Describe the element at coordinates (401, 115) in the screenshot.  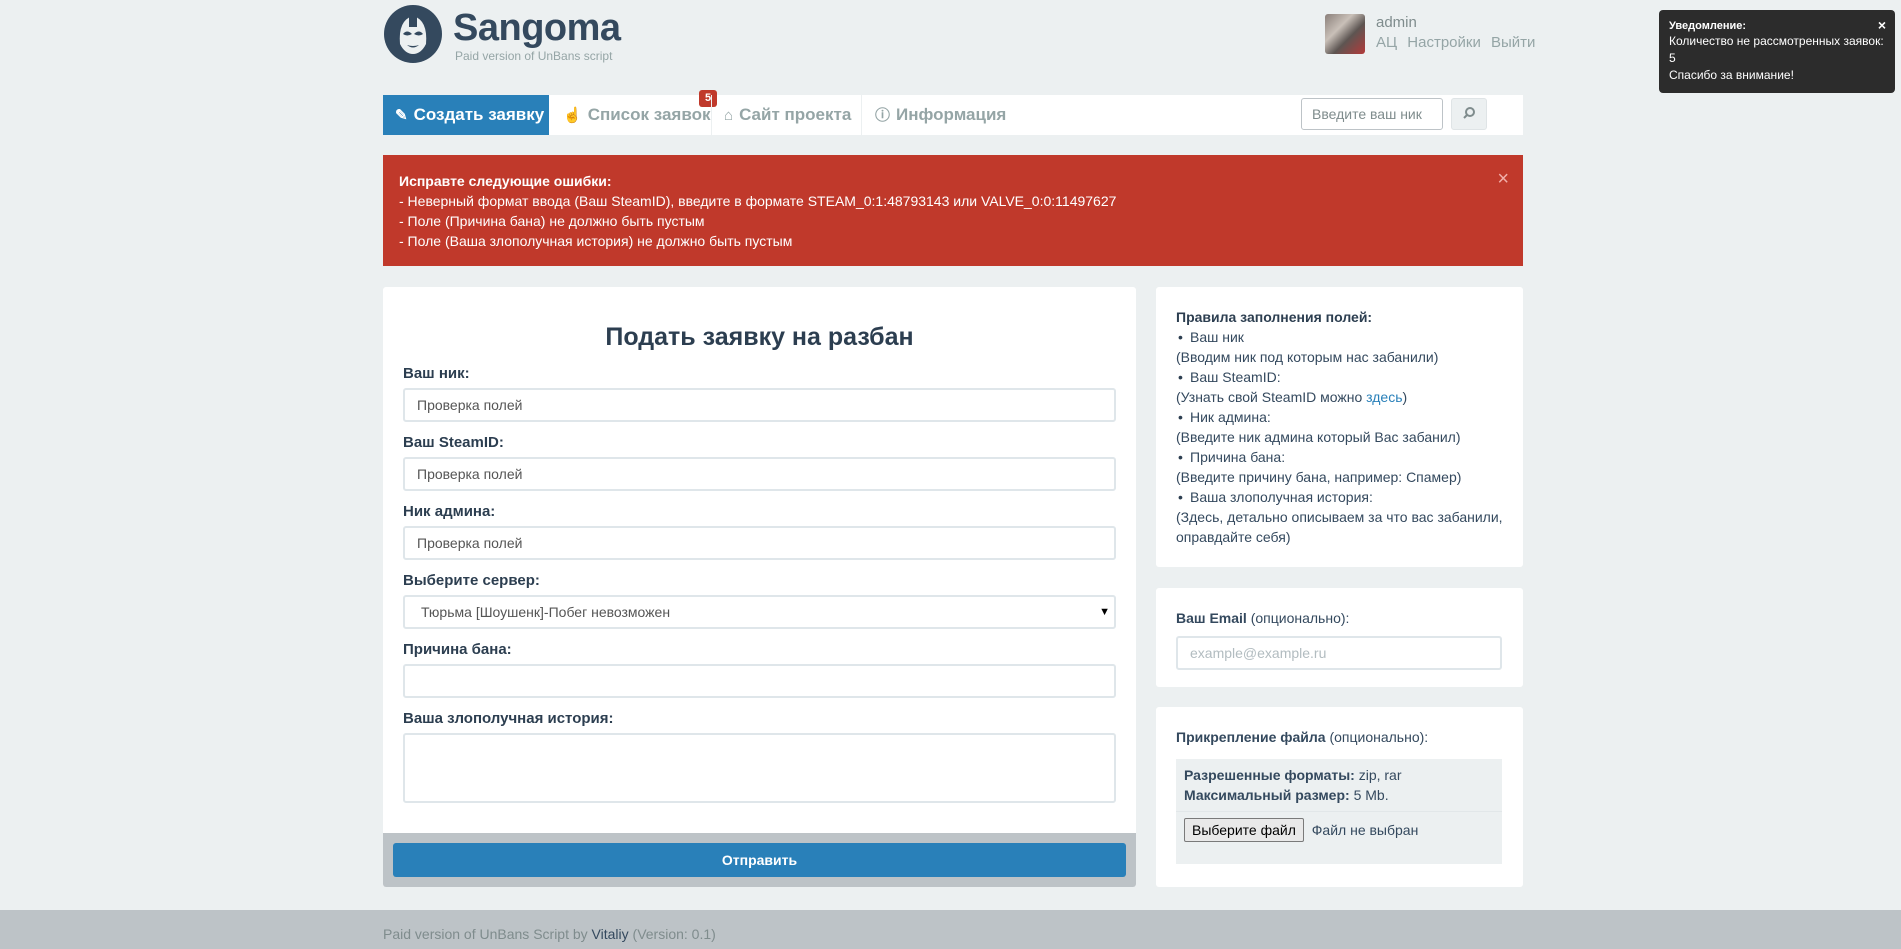
I see `pencil-icon: ✎` at that location.